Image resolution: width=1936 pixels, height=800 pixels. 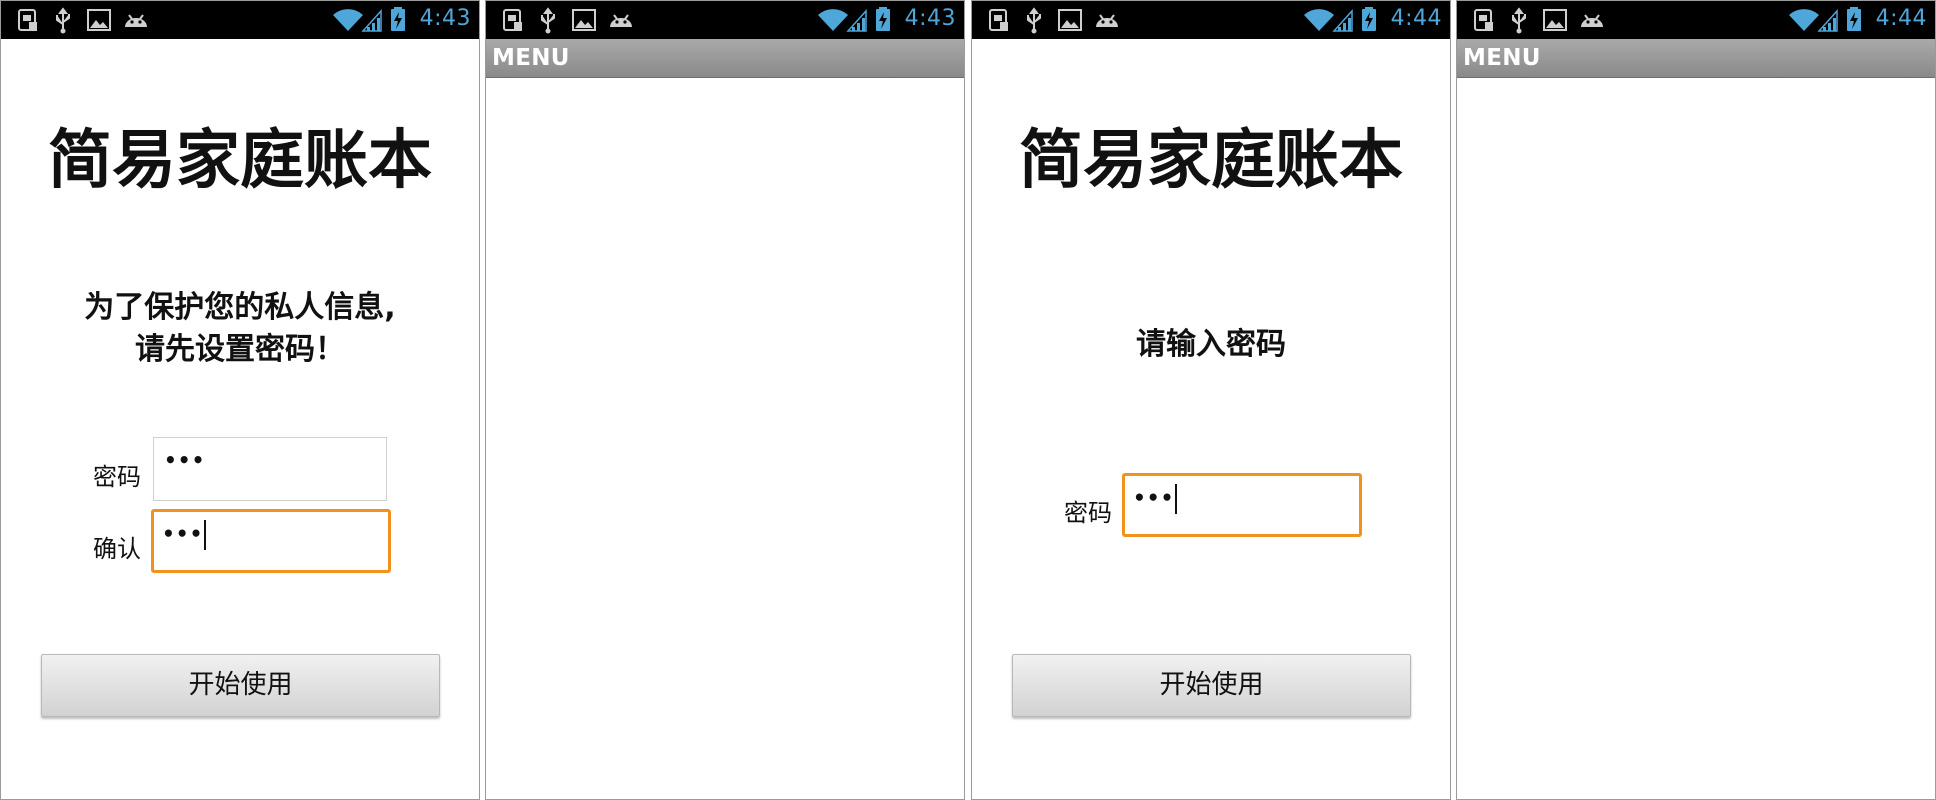 What do you see at coordinates (117, 549) in the screenshot?
I see `confirm-label: 确认` at bounding box center [117, 549].